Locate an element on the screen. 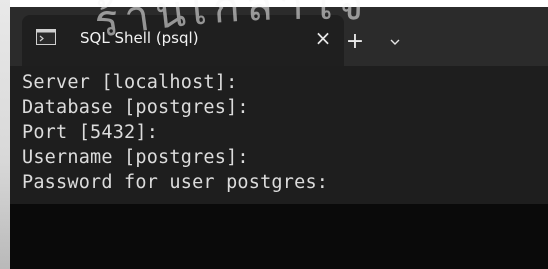 The height and width of the screenshot is (269, 548). chevron-down-icon is located at coordinates (395, 42).